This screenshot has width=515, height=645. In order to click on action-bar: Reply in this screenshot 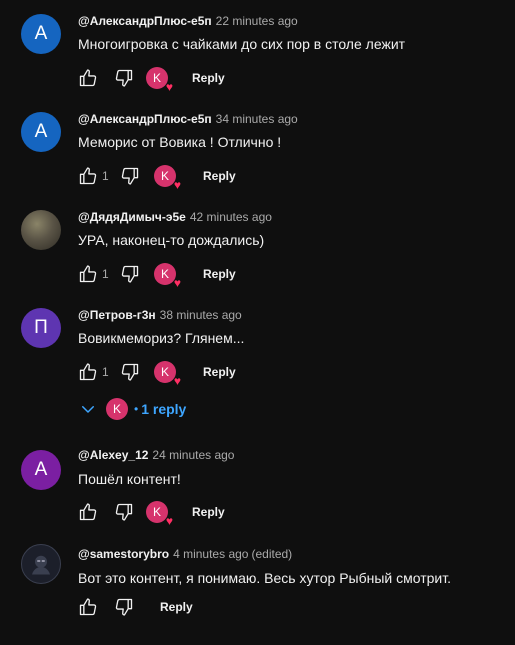, I will do `click(135, 607)`.